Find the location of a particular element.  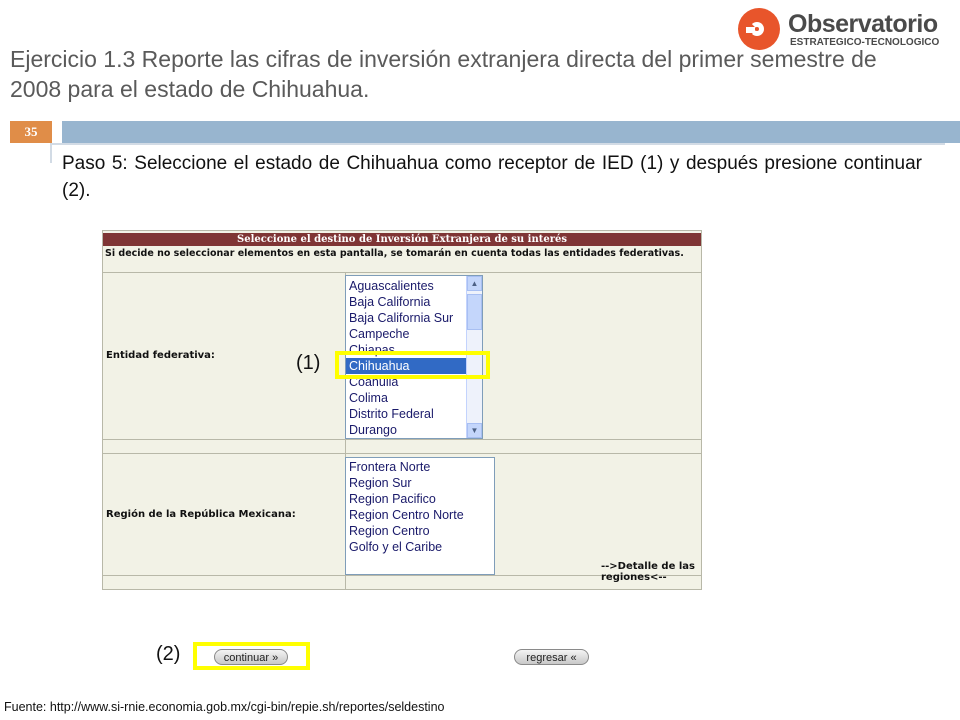

logo-name: Observatorio is located at coordinates (863, 24).